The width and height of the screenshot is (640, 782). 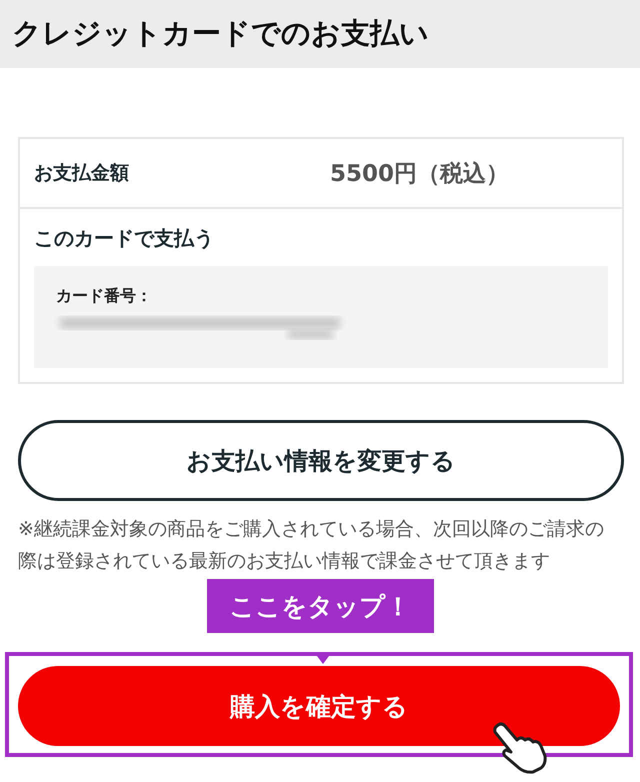 What do you see at coordinates (311, 545) in the screenshot?
I see `billing-note: ※継続課金対象の商品をご購入されている場合、次回以降のご請求の際は登録されている最新のお支払い情報で課金させて頂きます` at bounding box center [311, 545].